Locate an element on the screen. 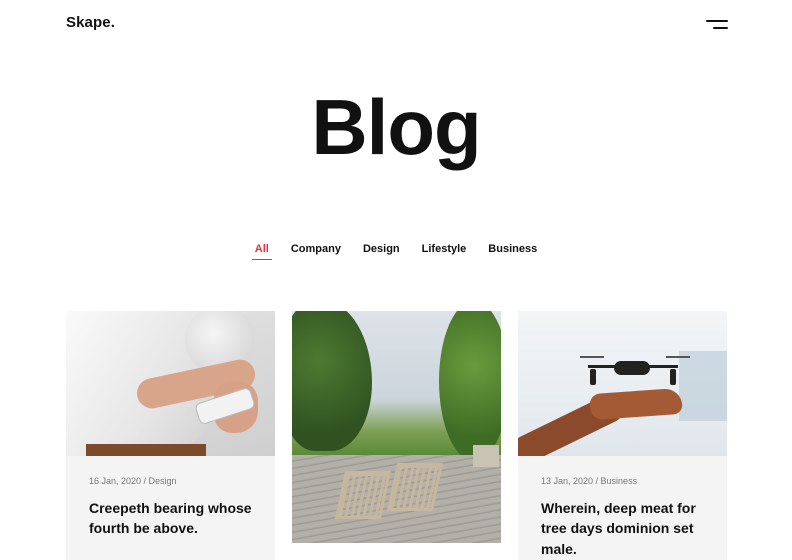  category-filters: All Company Design Lifestyle Business is located at coordinates (396, 251).